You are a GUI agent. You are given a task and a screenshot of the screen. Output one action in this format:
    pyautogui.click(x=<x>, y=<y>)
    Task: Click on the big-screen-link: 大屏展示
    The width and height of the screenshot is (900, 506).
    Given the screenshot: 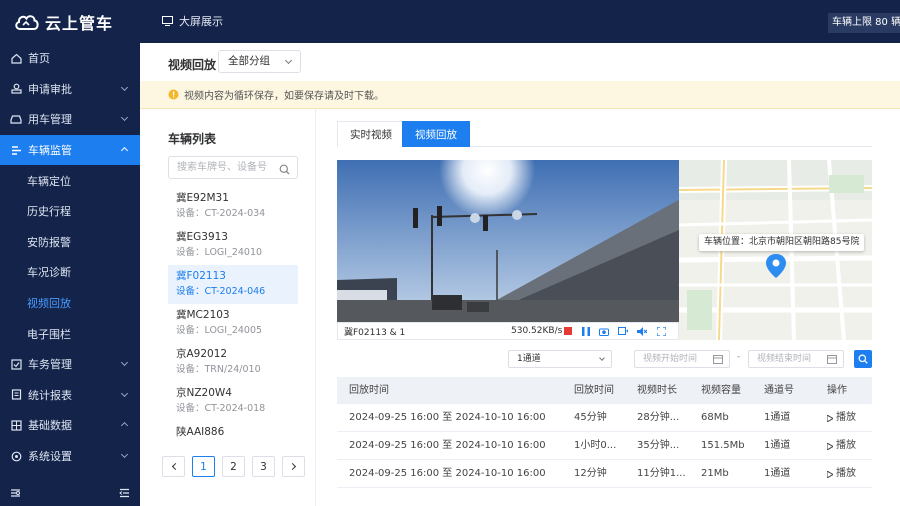 What is the action you would take?
    pyautogui.click(x=192, y=21)
    